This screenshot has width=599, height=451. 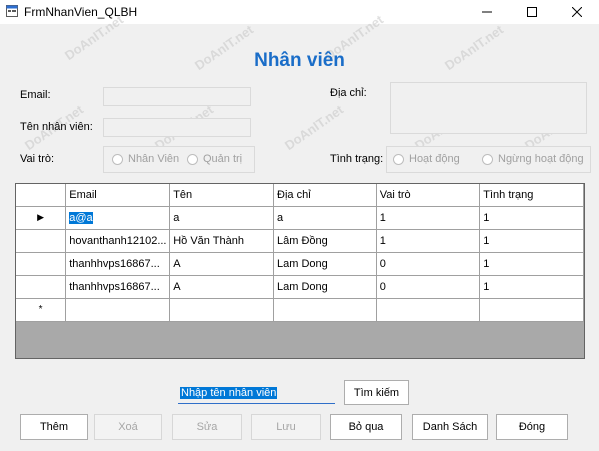 I want to click on close-button: Đóng, so click(x=532, y=427).